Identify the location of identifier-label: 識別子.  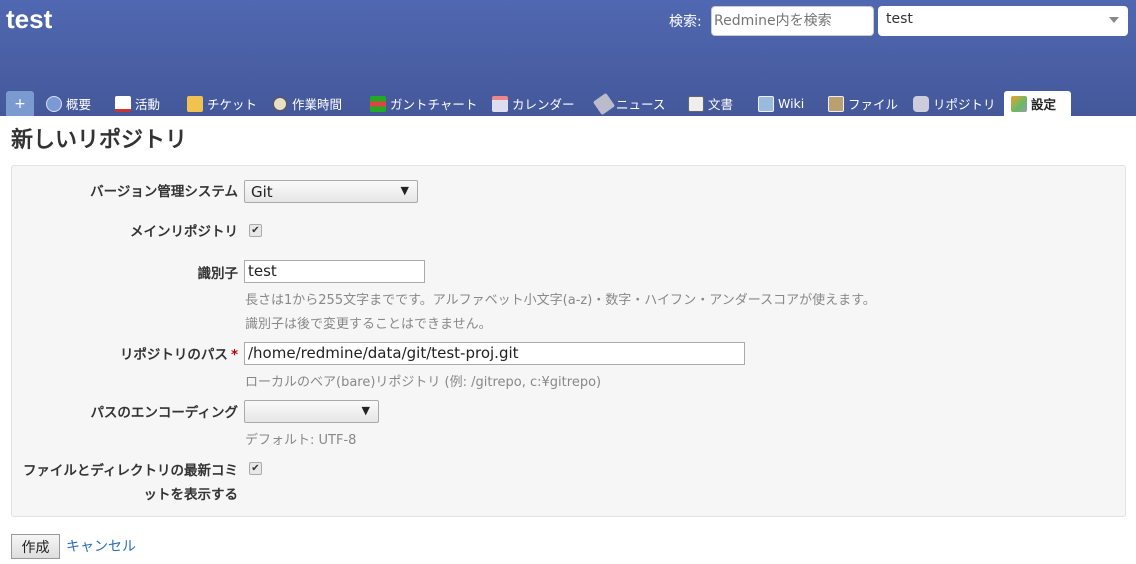
(218, 274).